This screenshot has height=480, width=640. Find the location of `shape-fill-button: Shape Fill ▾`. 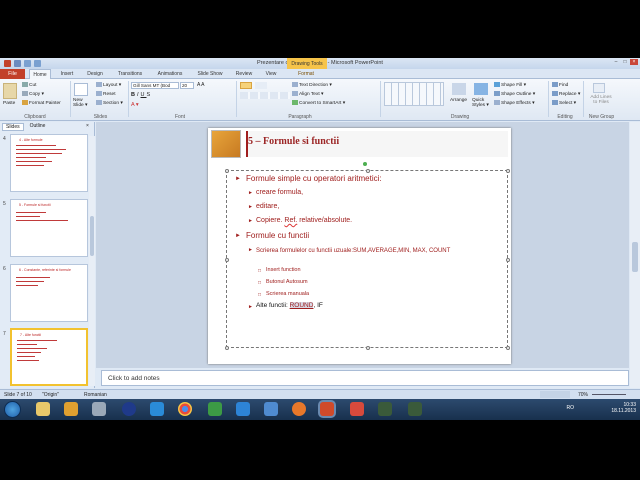

shape-fill-button: Shape Fill ▾ is located at coordinates (510, 85).